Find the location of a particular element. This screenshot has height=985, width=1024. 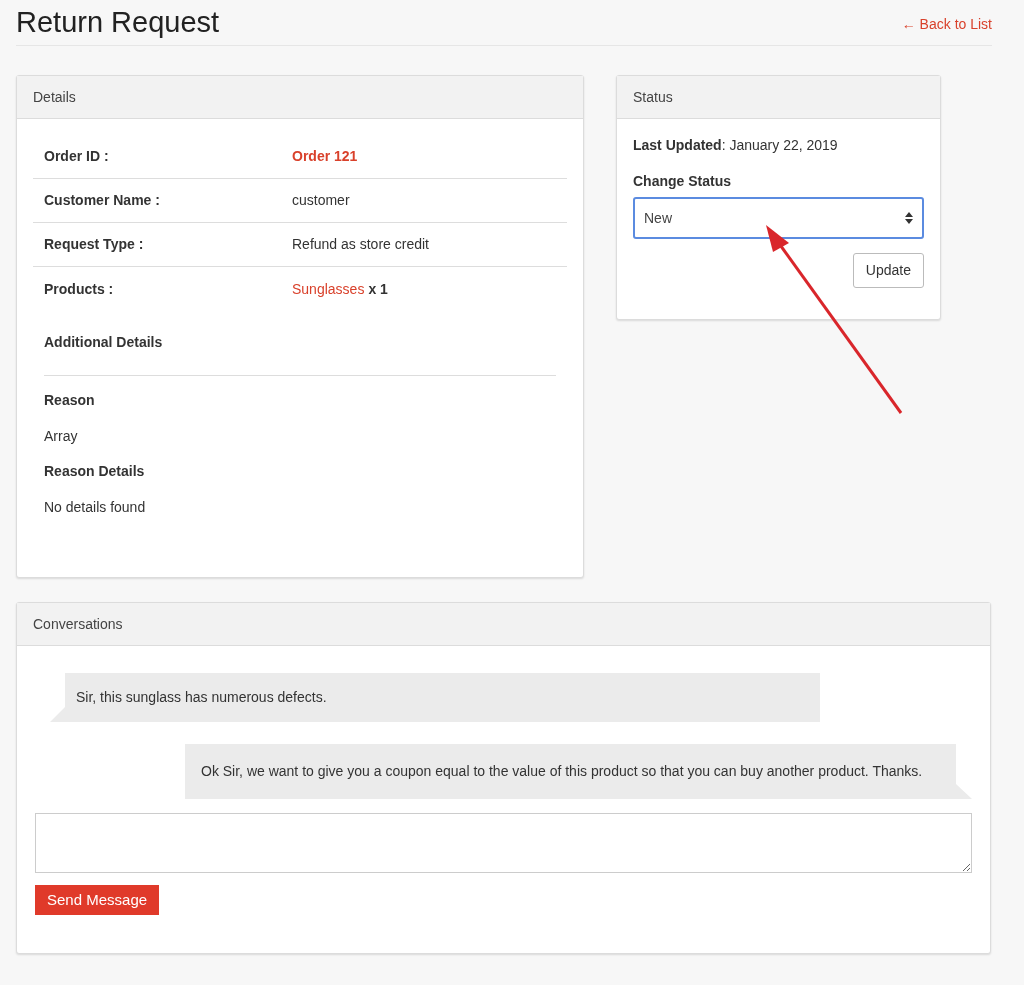

order-link: Order 121 is located at coordinates (325, 156).